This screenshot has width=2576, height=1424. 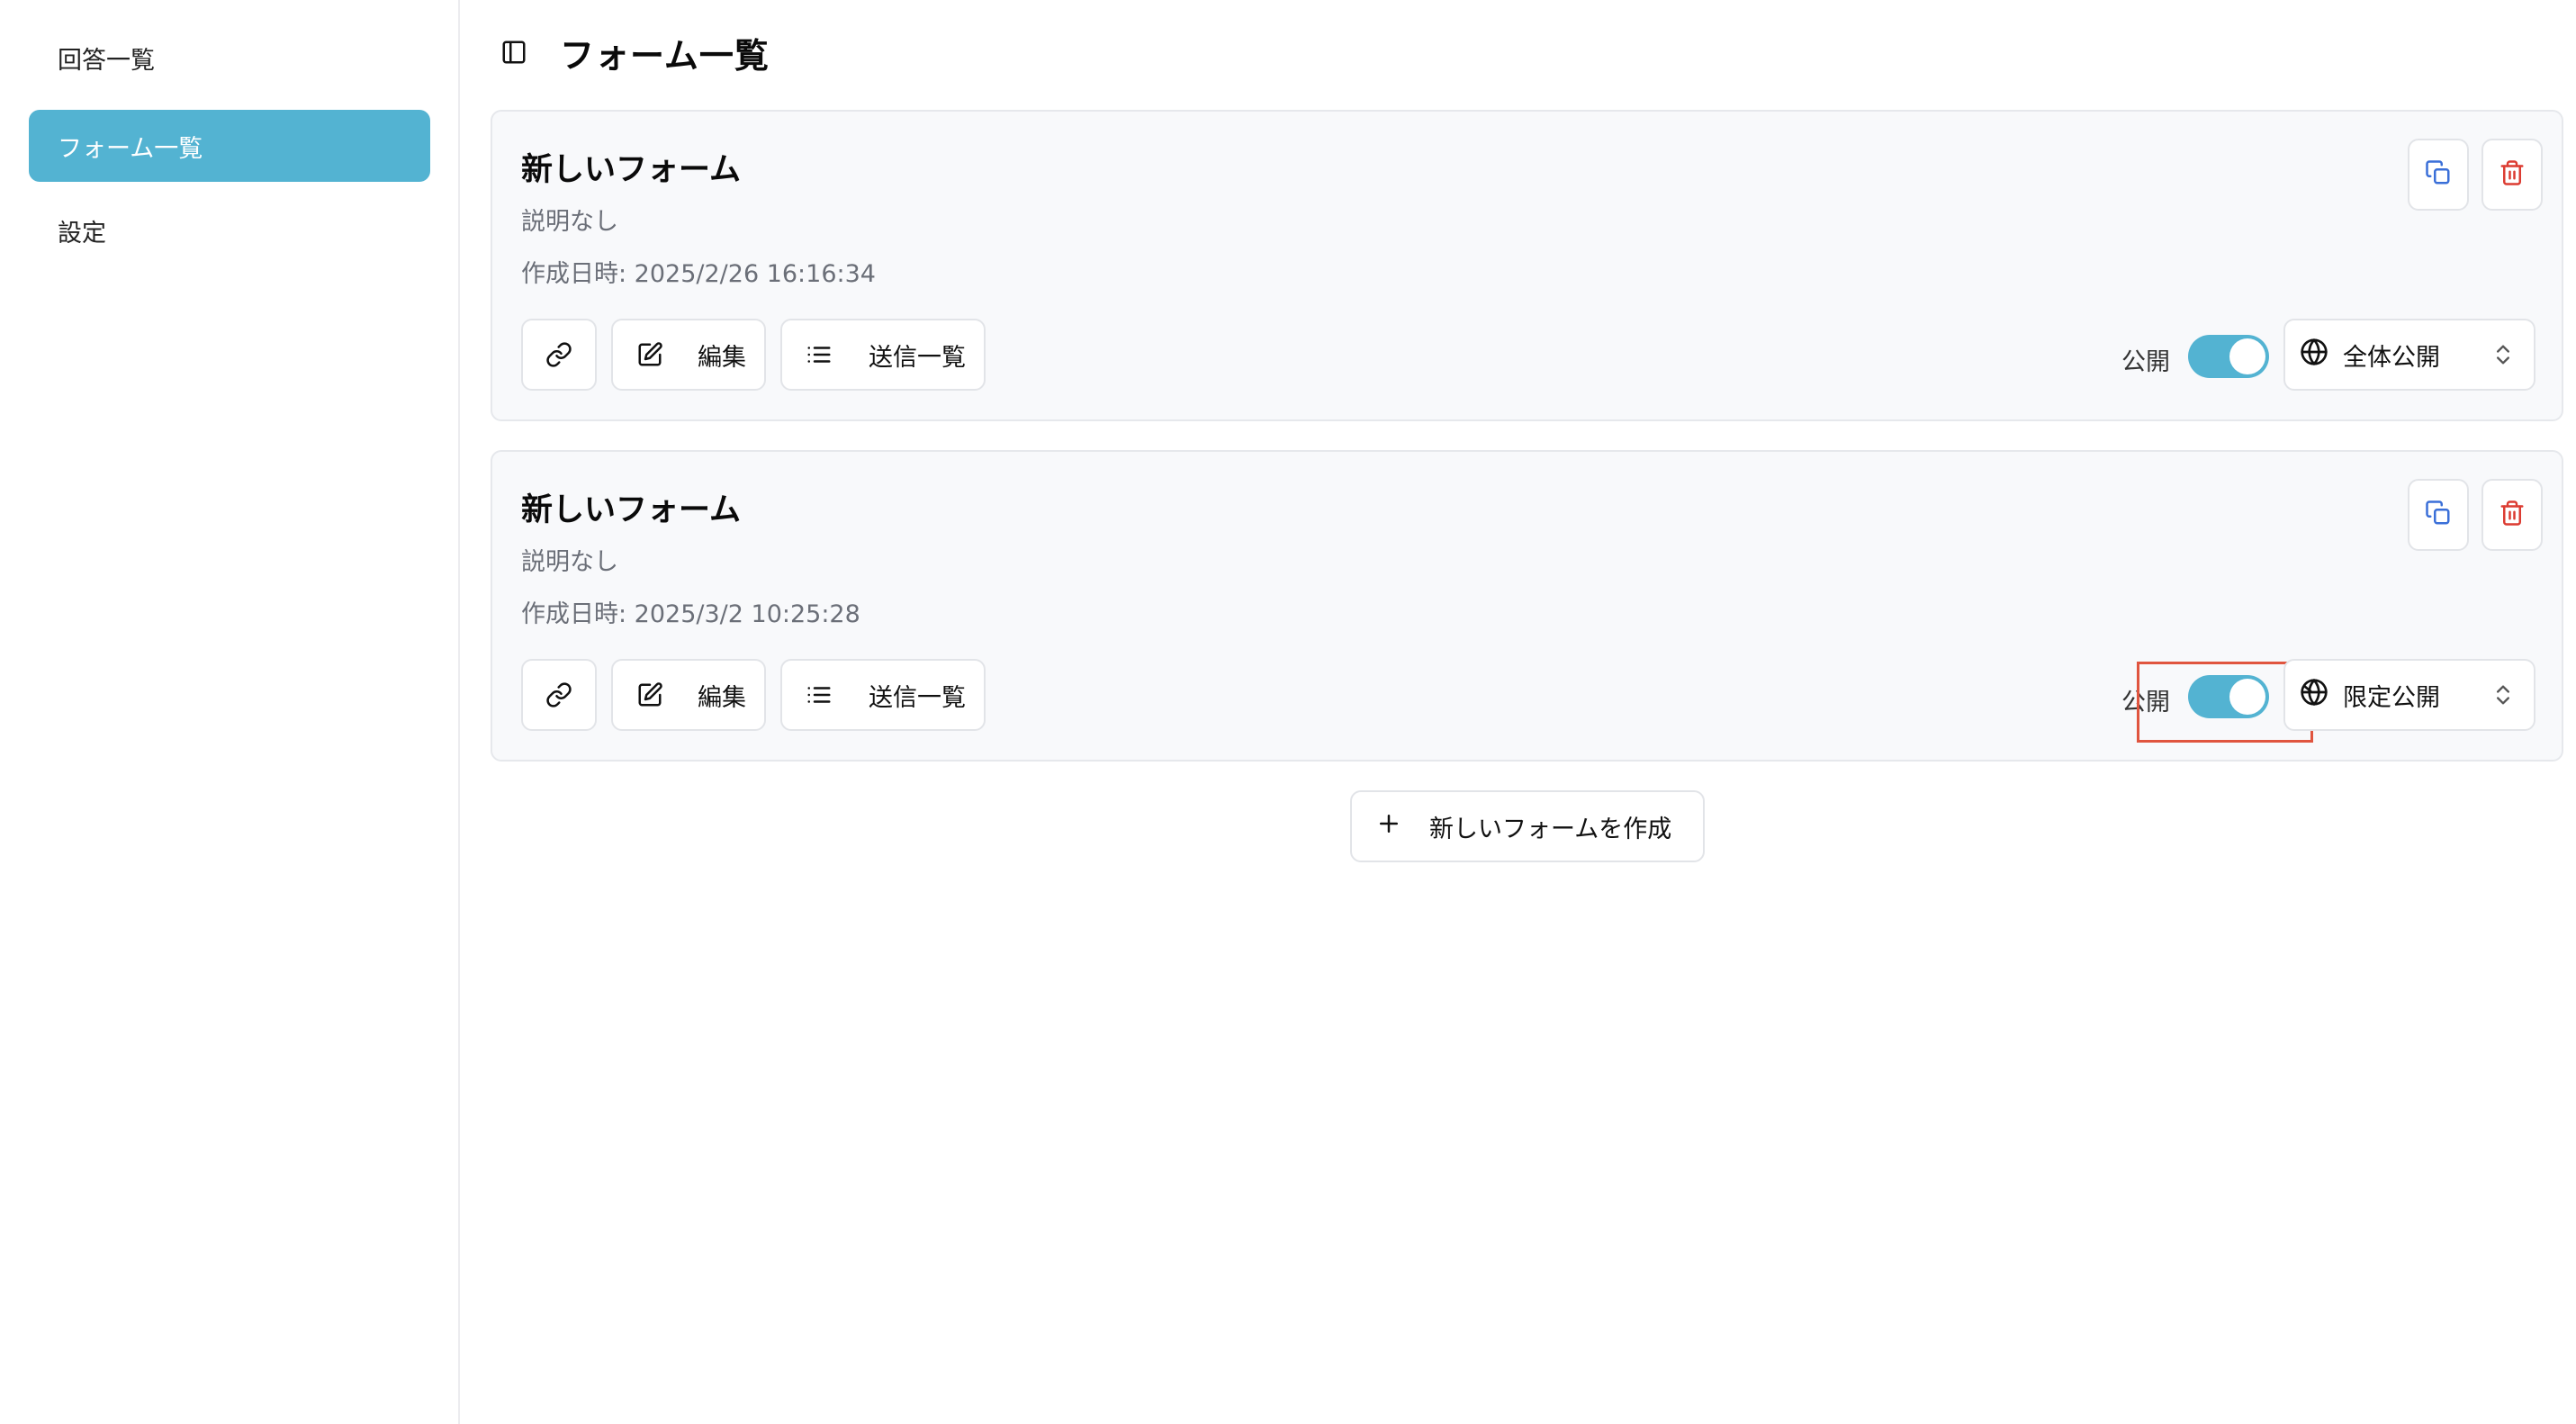 What do you see at coordinates (2228, 356) in the screenshot?
I see `public-toggle` at bounding box center [2228, 356].